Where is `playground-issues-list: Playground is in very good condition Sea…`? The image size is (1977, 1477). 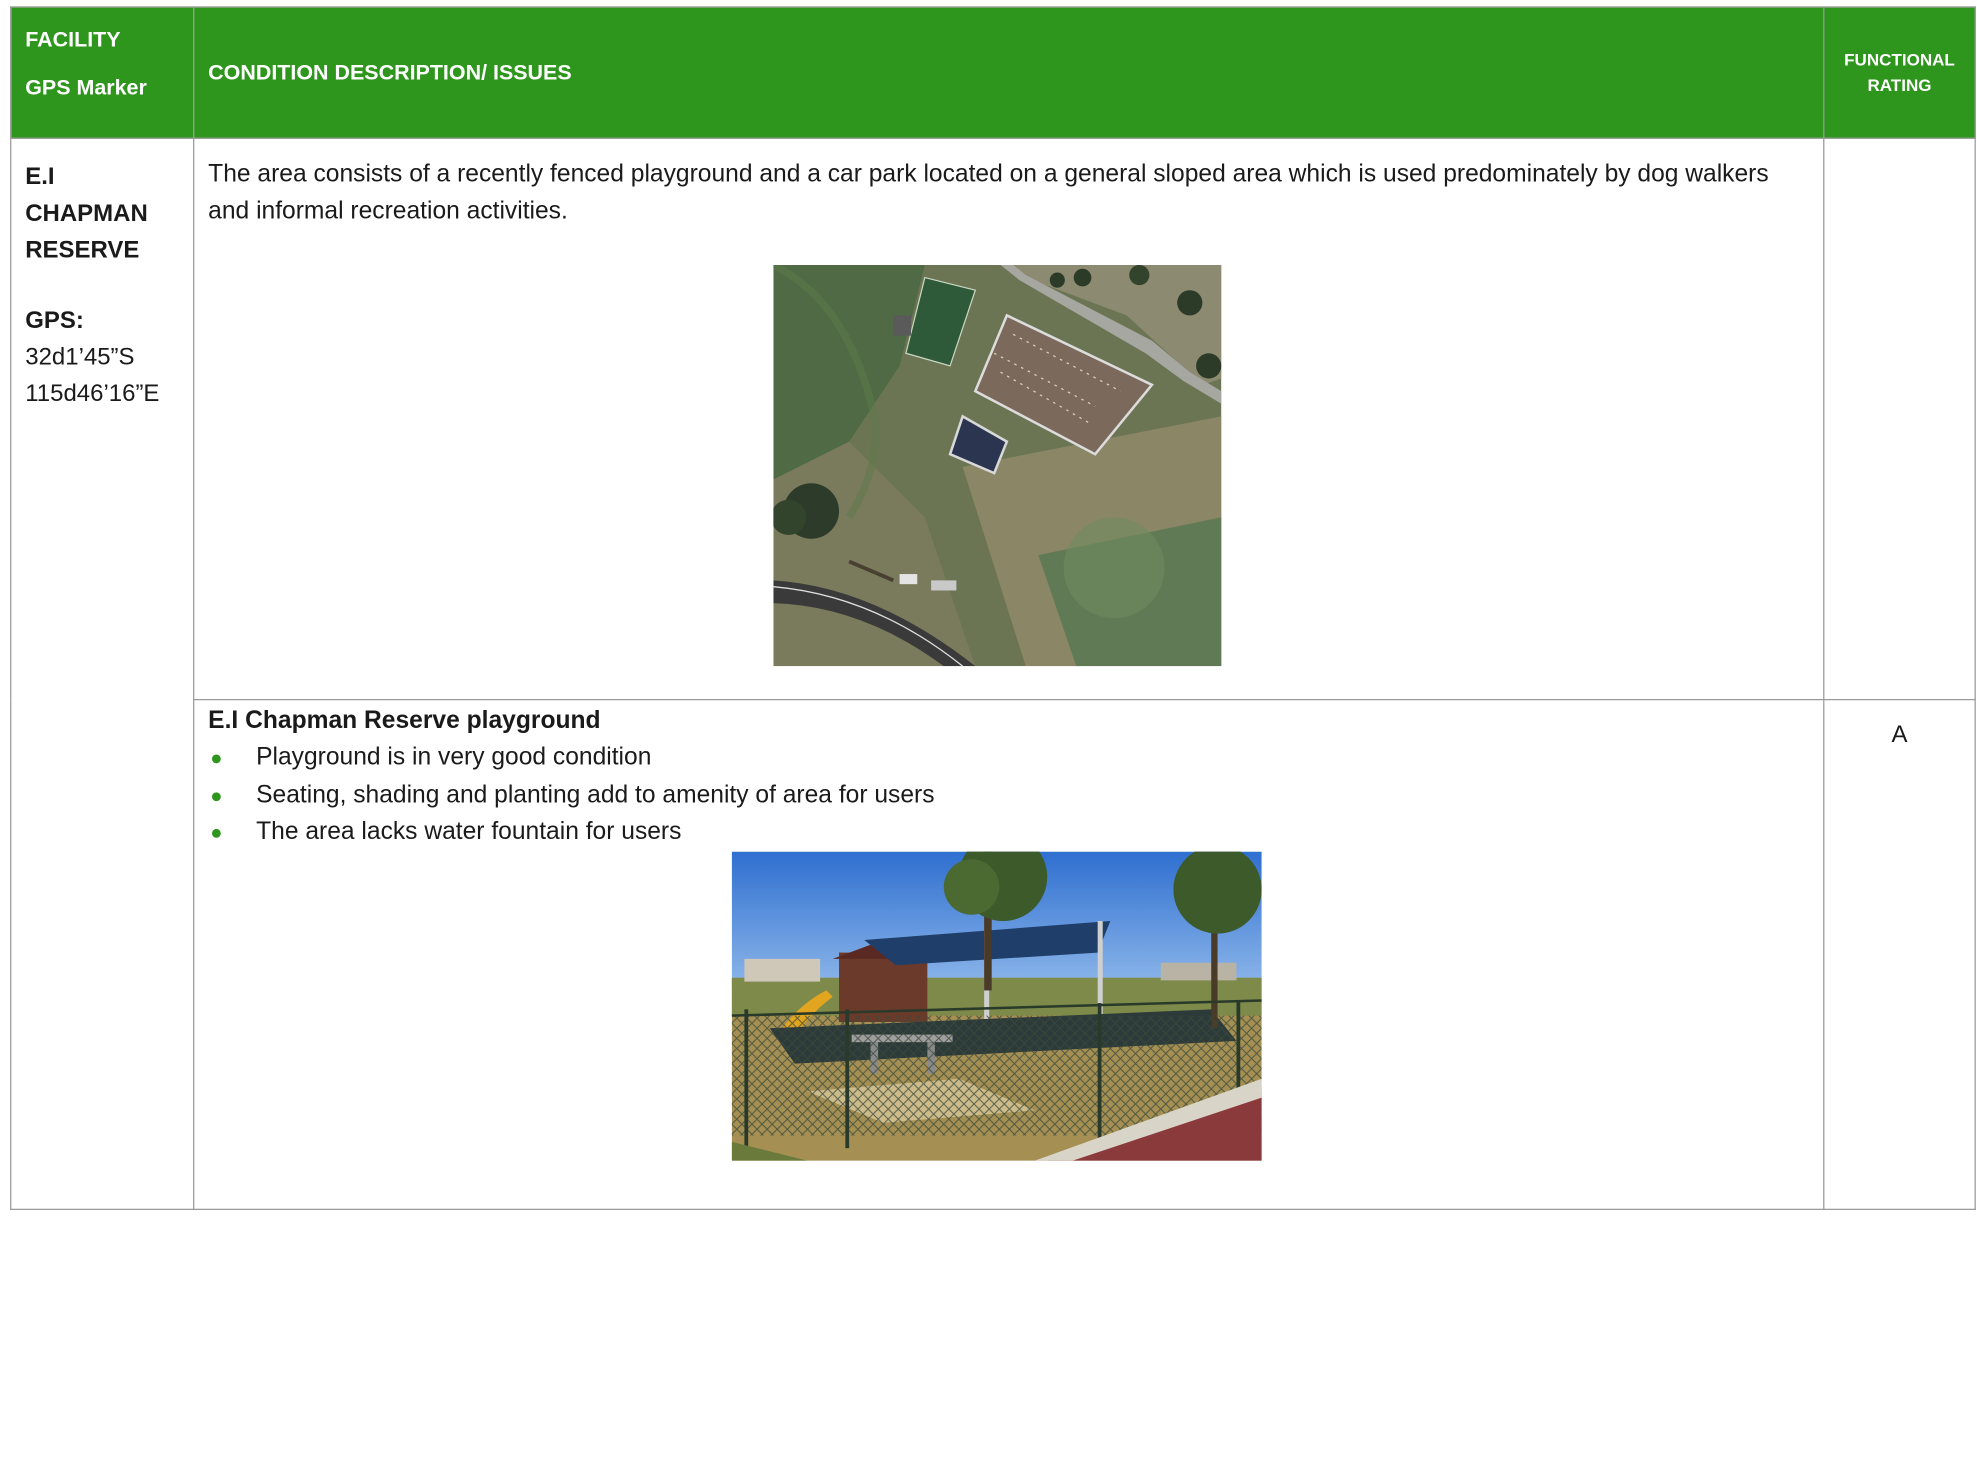
playground-issues-list: Playground is in very good condition Sea… is located at coordinates (1009, 795).